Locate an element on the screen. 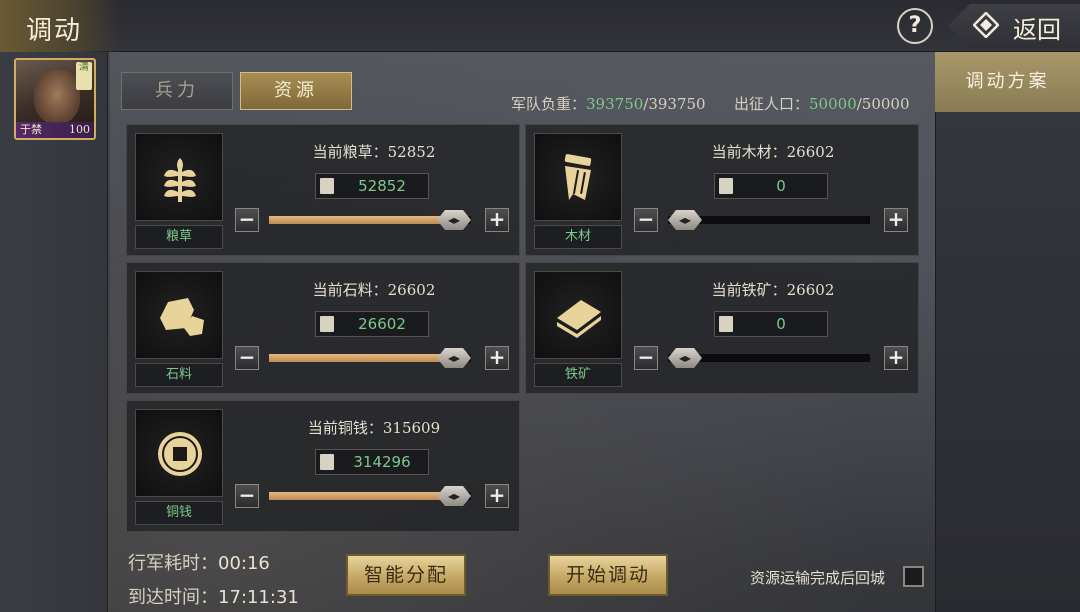 This screenshot has height=612, width=1080. march-time-row: 行军耗时：00:16 is located at coordinates (199, 562).